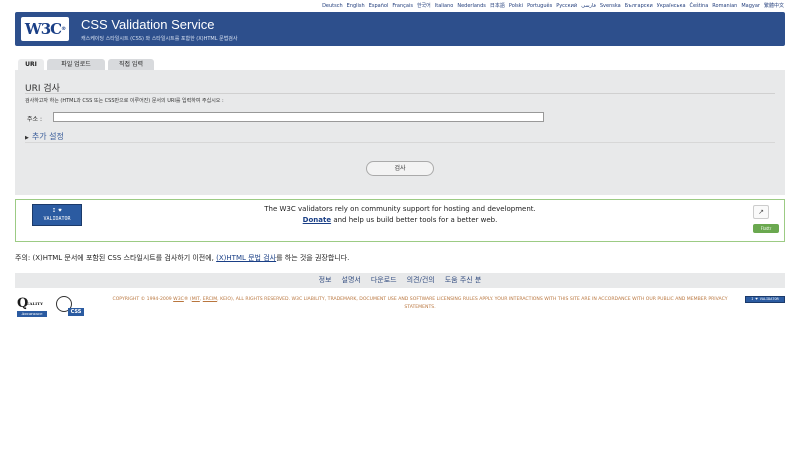 Image resolution: width=800 pixels, height=452 pixels. Describe the element at coordinates (356, 6) in the screenshot. I see `language-link: English` at that location.